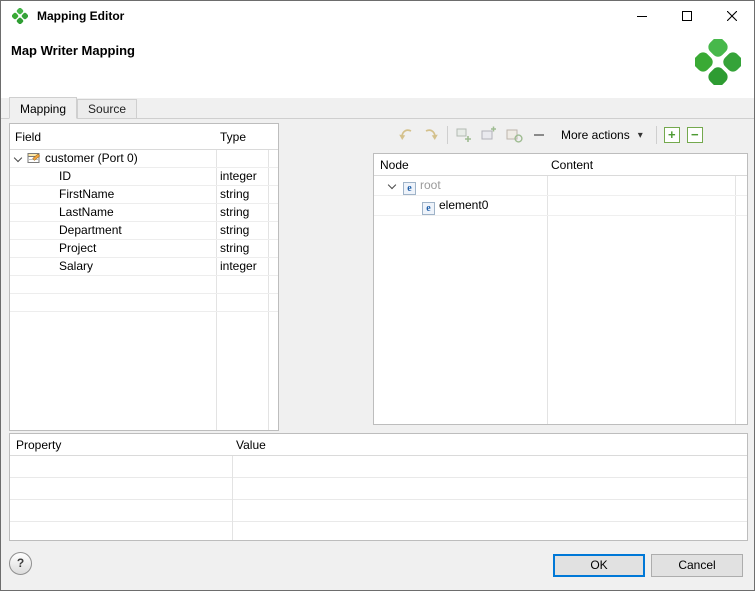 The width and height of the screenshot is (755, 591). Describe the element at coordinates (144, 177) in the screenshot. I see `field-row: ID integer` at that location.